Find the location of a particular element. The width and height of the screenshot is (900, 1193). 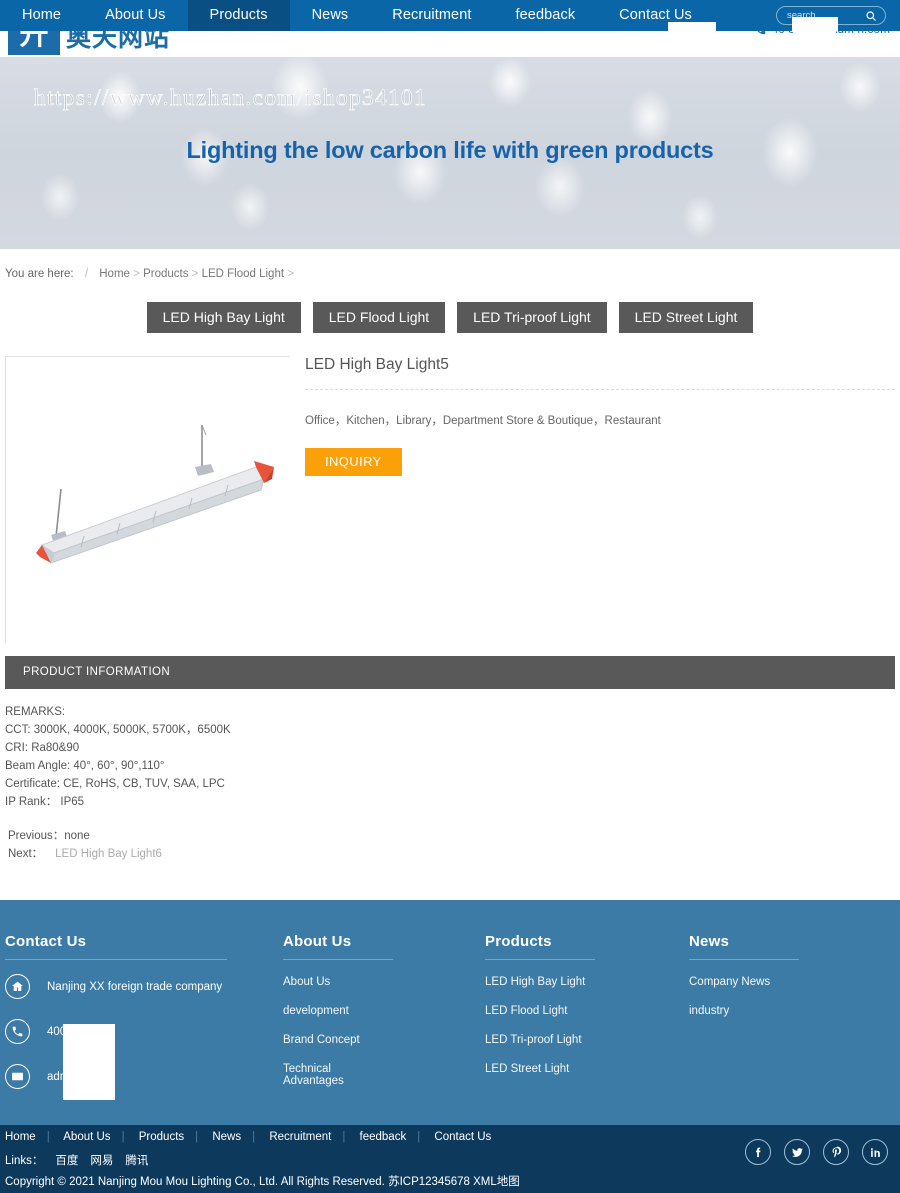

footer-column-news: News Company News industry is located at coordinates (744, 983).